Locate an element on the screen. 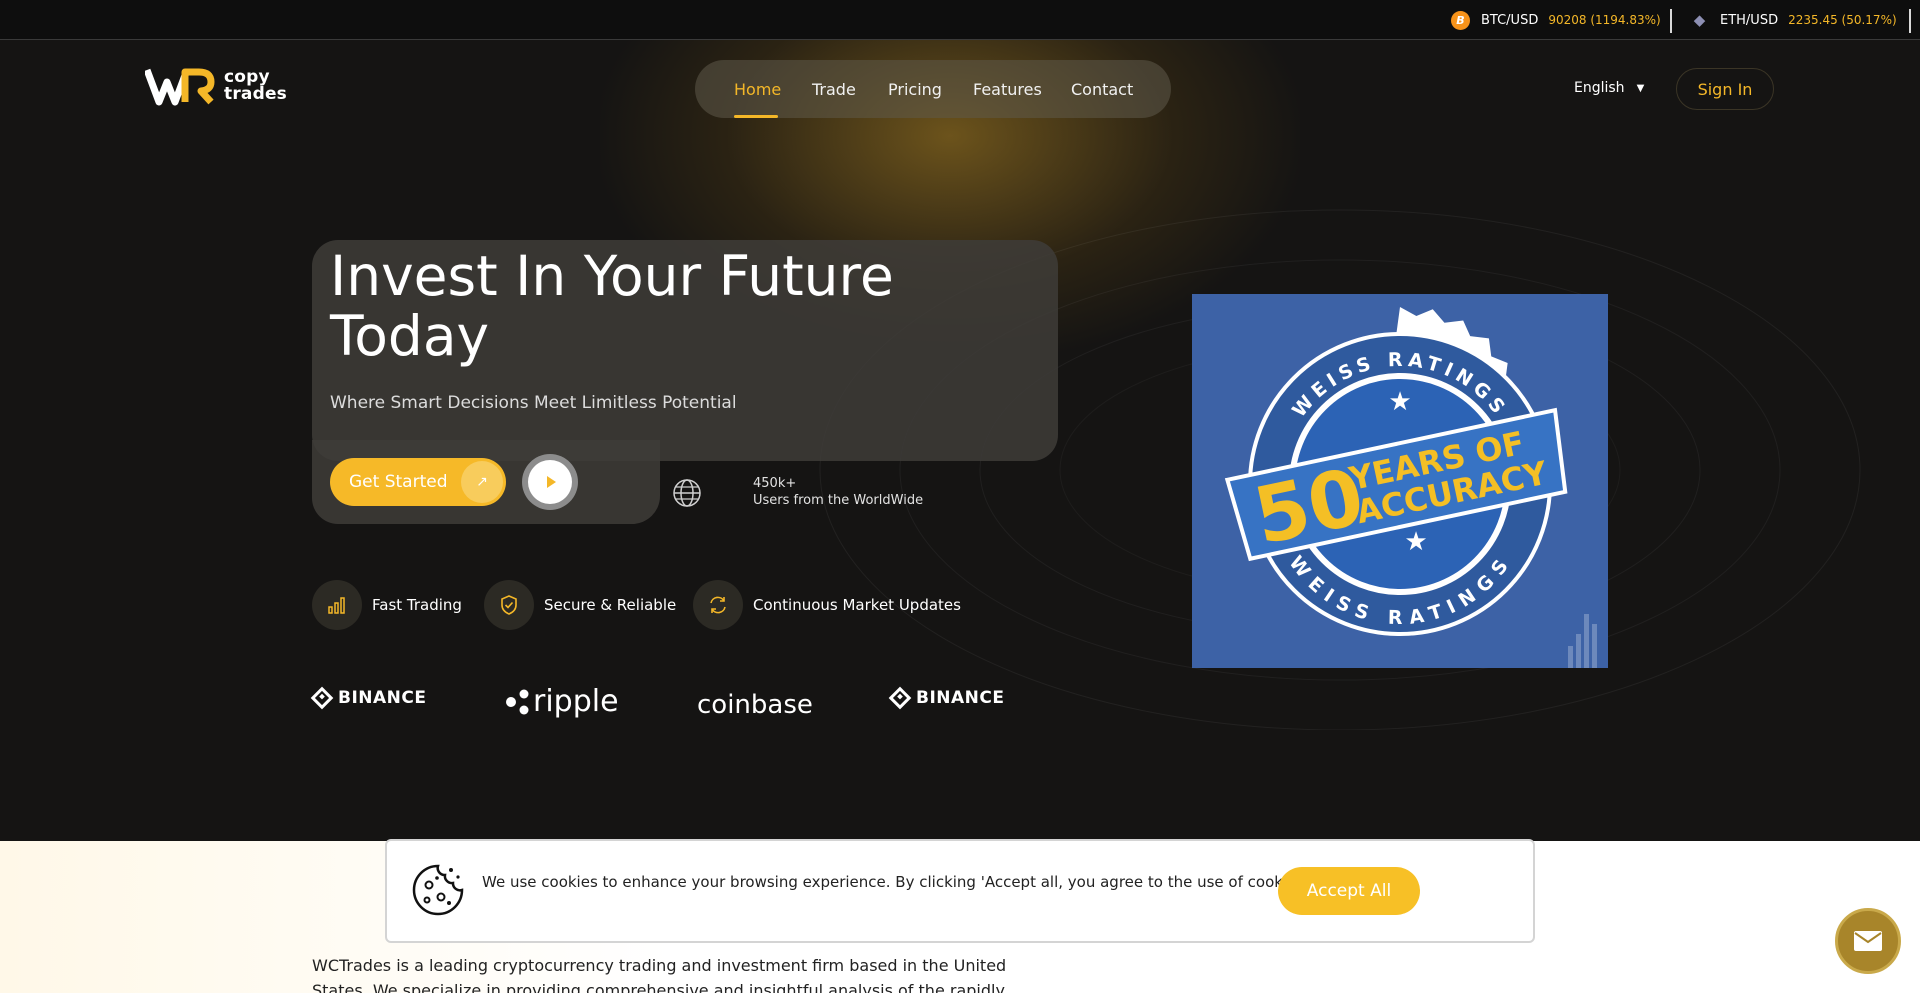 Image resolution: width=1920 pixels, height=993 pixels. contact-mail-button is located at coordinates (1868, 941).